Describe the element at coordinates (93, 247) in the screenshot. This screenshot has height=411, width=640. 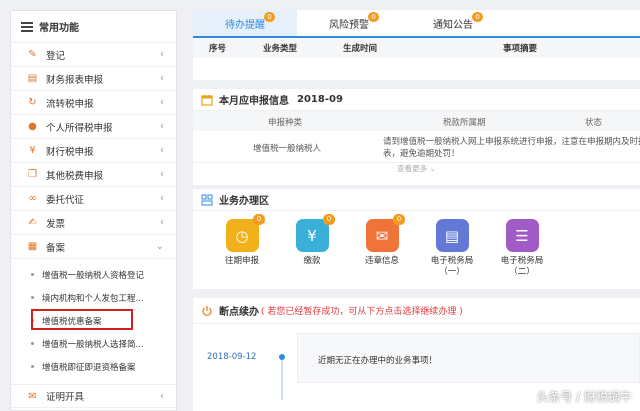
I see `sidebar-item-filing: ▦ 备案 ⌄` at that location.